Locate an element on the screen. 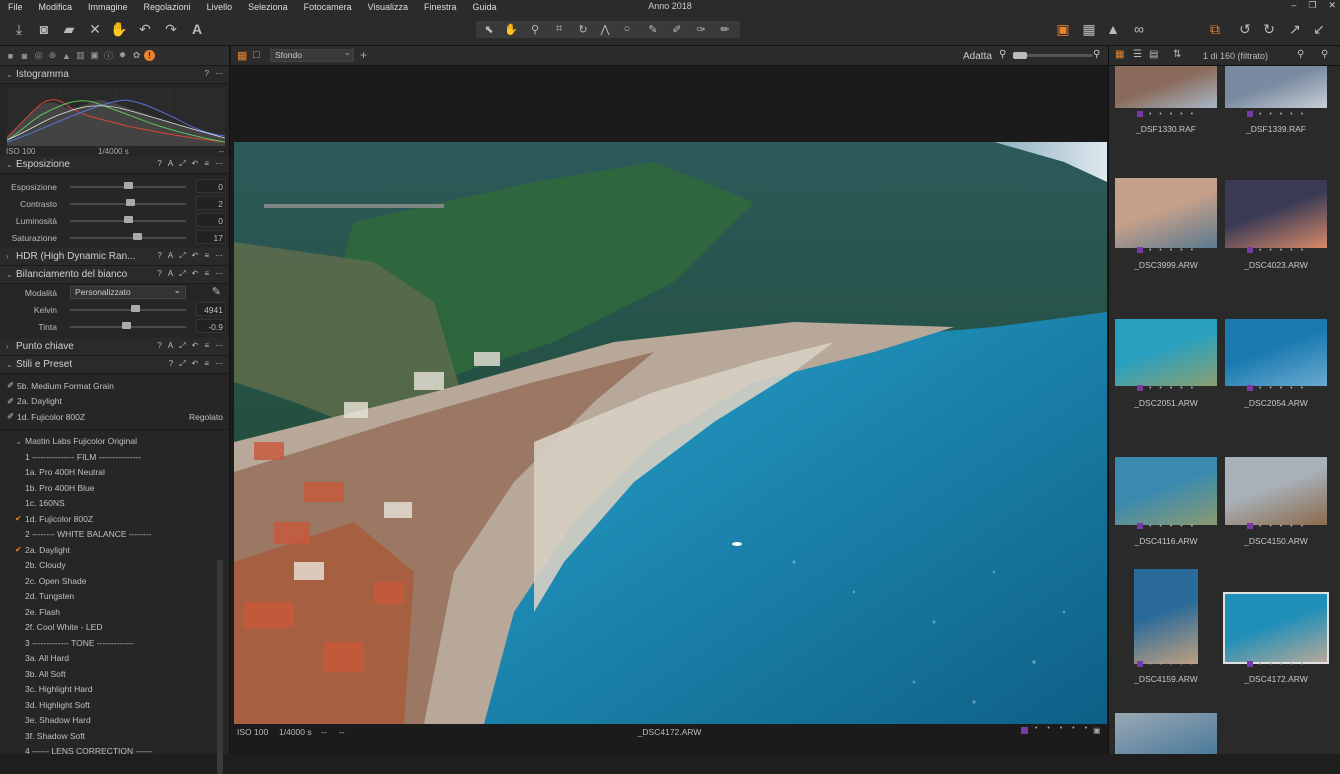 This screenshot has width=1340, height=774. preset-item: 2 -------- WHITE BALANCE -------- is located at coordinates (127, 535).